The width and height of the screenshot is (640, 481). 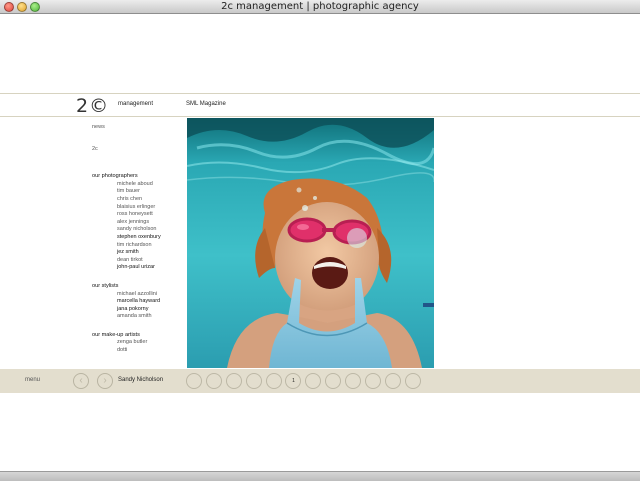 What do you see at coordinates (149, 343) in the screenshot?
I see `makeup-artist-link: zenga butler` at bounding box center [149, 343].